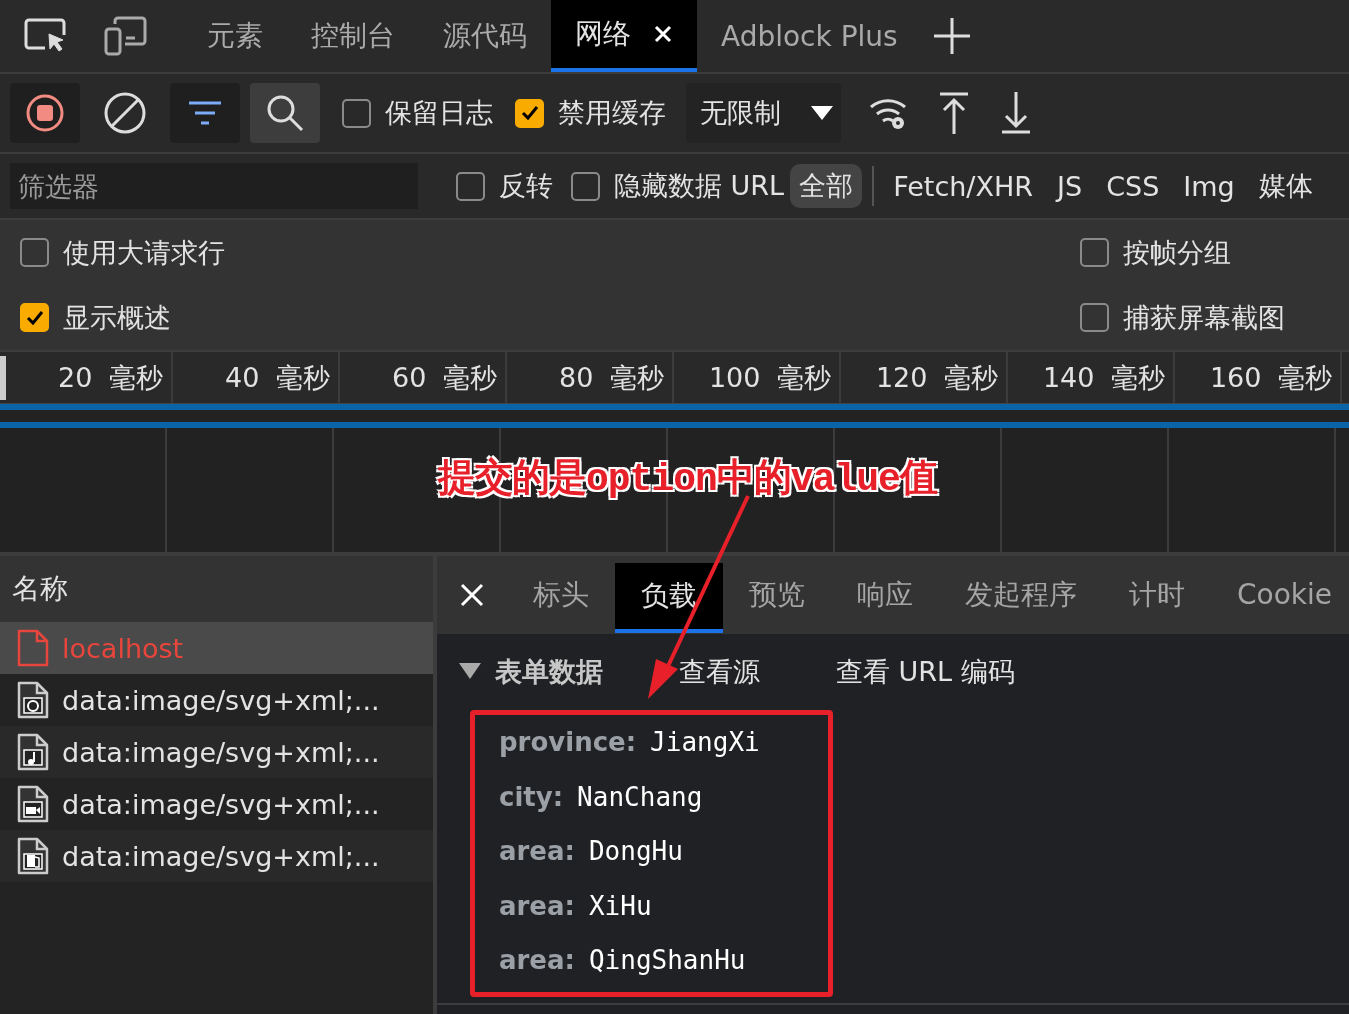 This screenshot has height=1014, width=1349. What do you see at coordinates (1157, 595) in the screenshot?
I see `tab: 计时` at bounding box center [1157, 595].